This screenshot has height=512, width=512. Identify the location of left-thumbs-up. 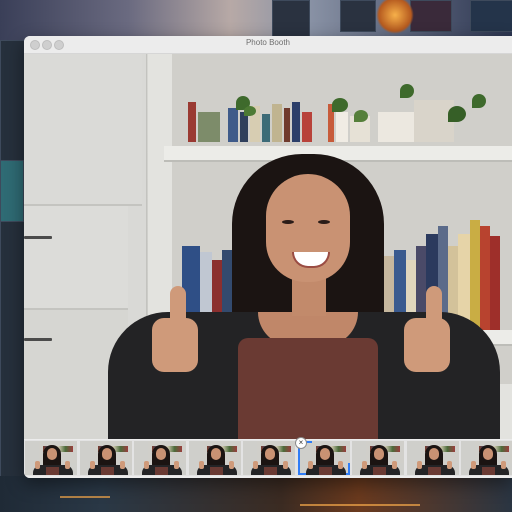
(175, 345).